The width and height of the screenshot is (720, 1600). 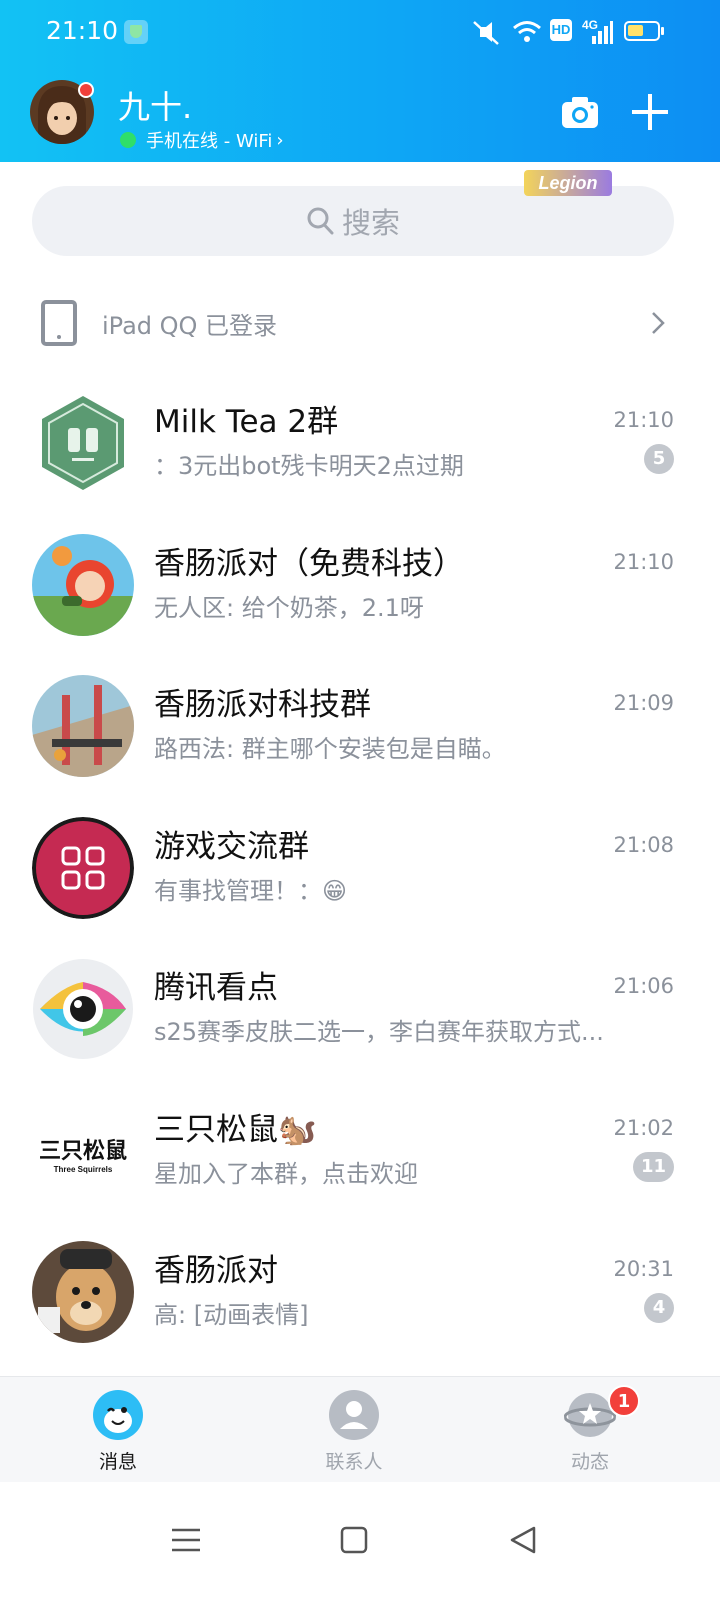 What do you see at coordinates (360, 323) in the screenshot?
I see `device-login-notice: iPad QQ 已登录` at bounding box center [360, 323].